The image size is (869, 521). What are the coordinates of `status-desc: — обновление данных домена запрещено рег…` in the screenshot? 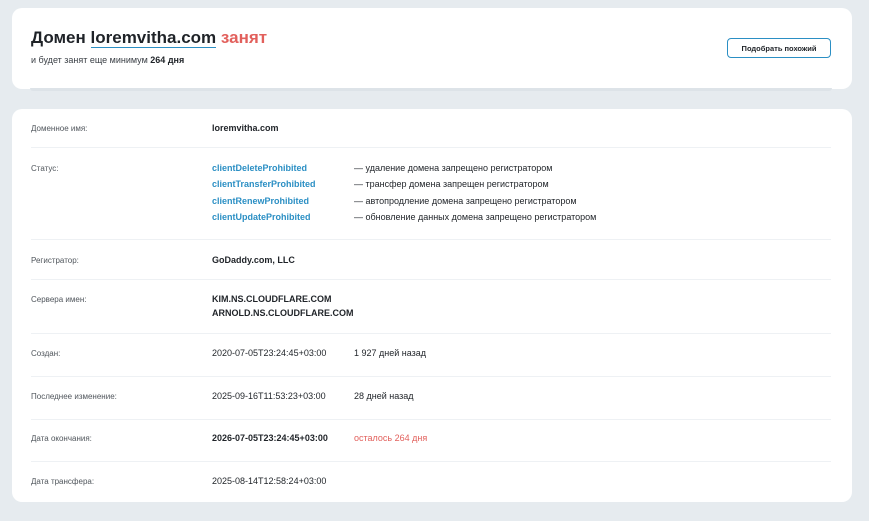 It's located at (475, 217).